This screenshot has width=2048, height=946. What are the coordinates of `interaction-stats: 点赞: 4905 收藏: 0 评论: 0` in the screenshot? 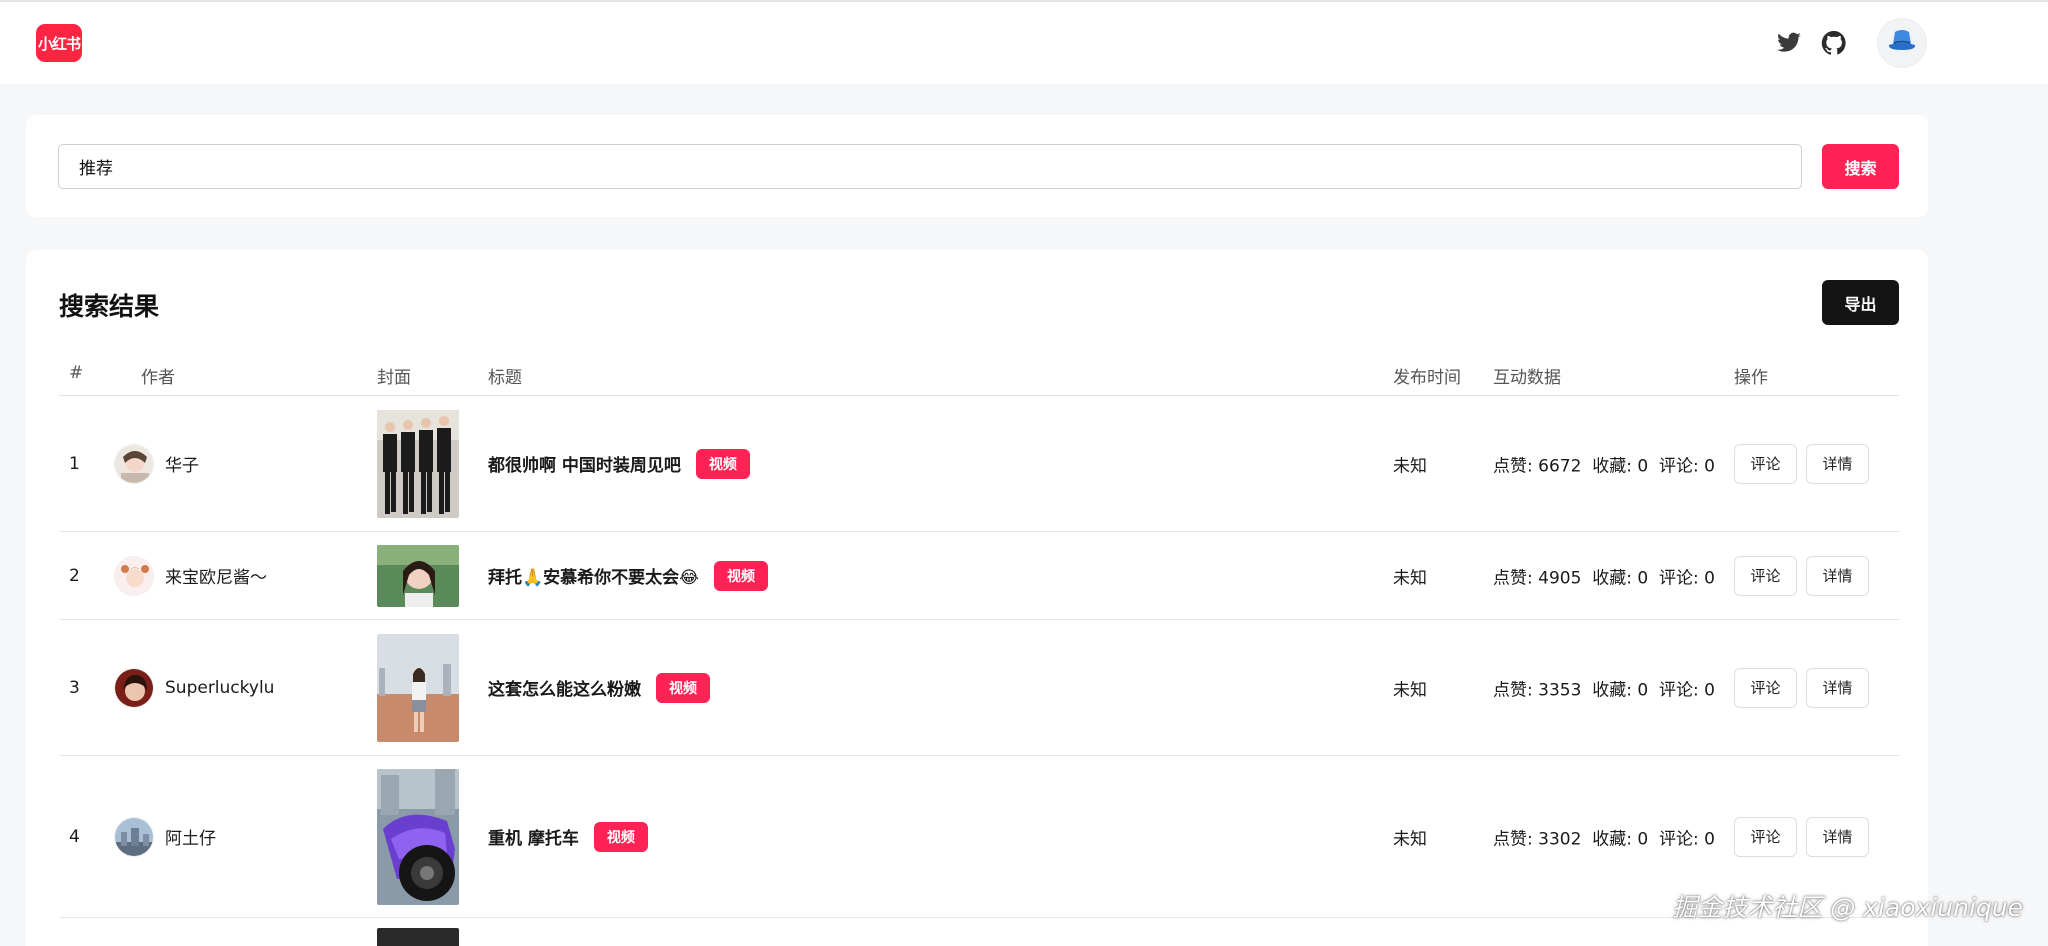 It's located at (1604, 578).